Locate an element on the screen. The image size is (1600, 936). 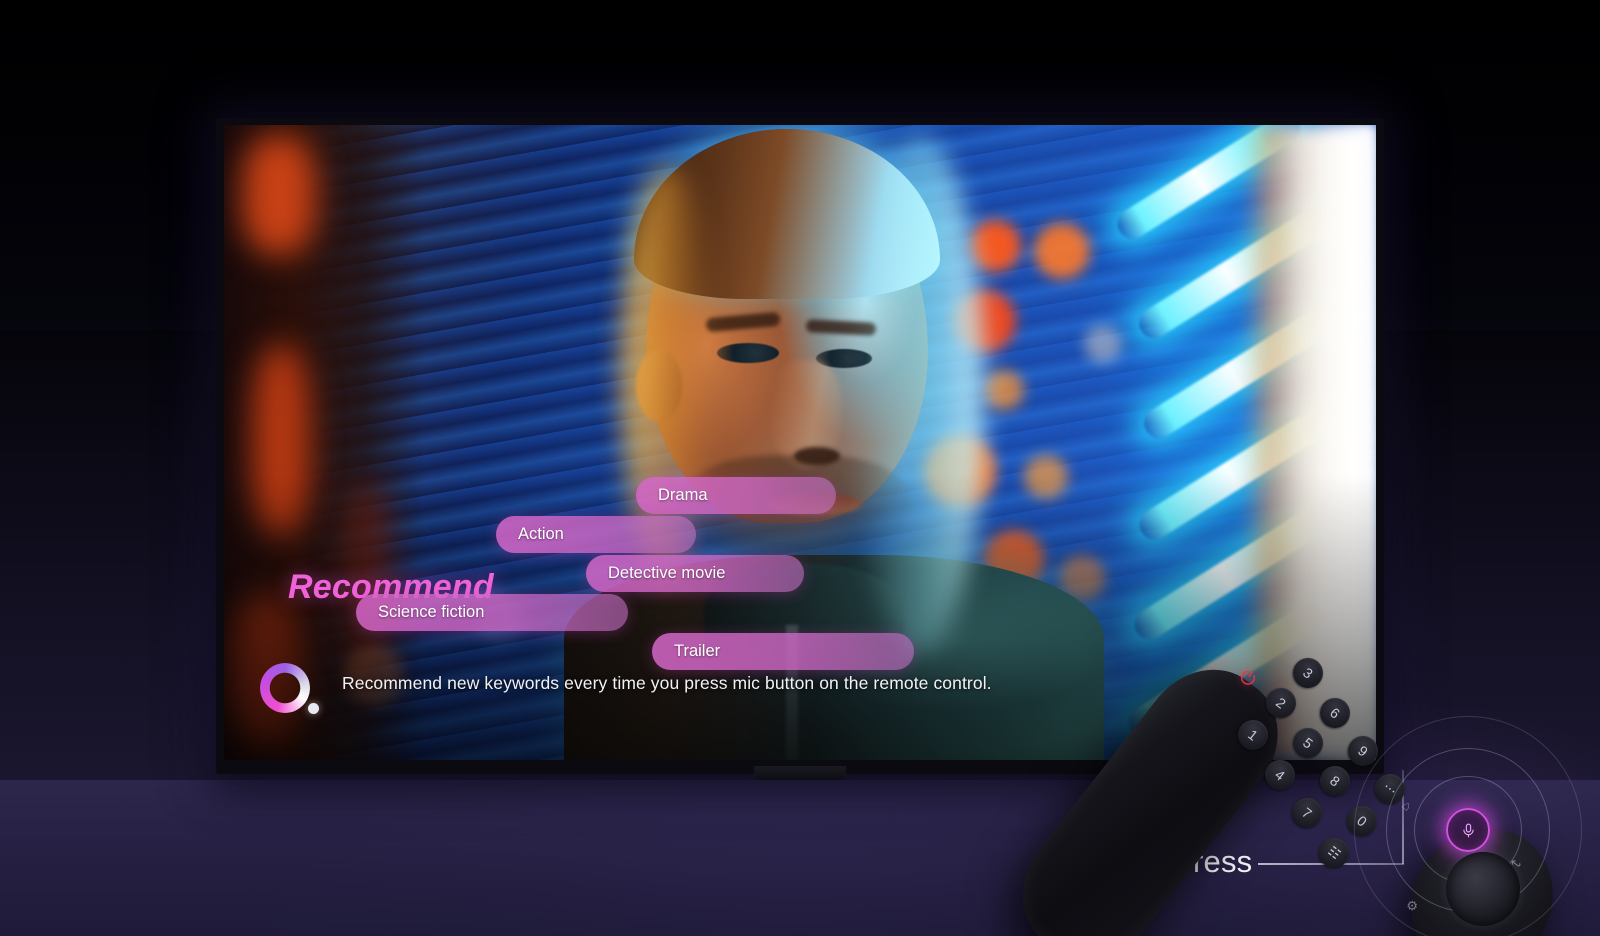
key-3: 3 is located at coordinates (1308, 673).